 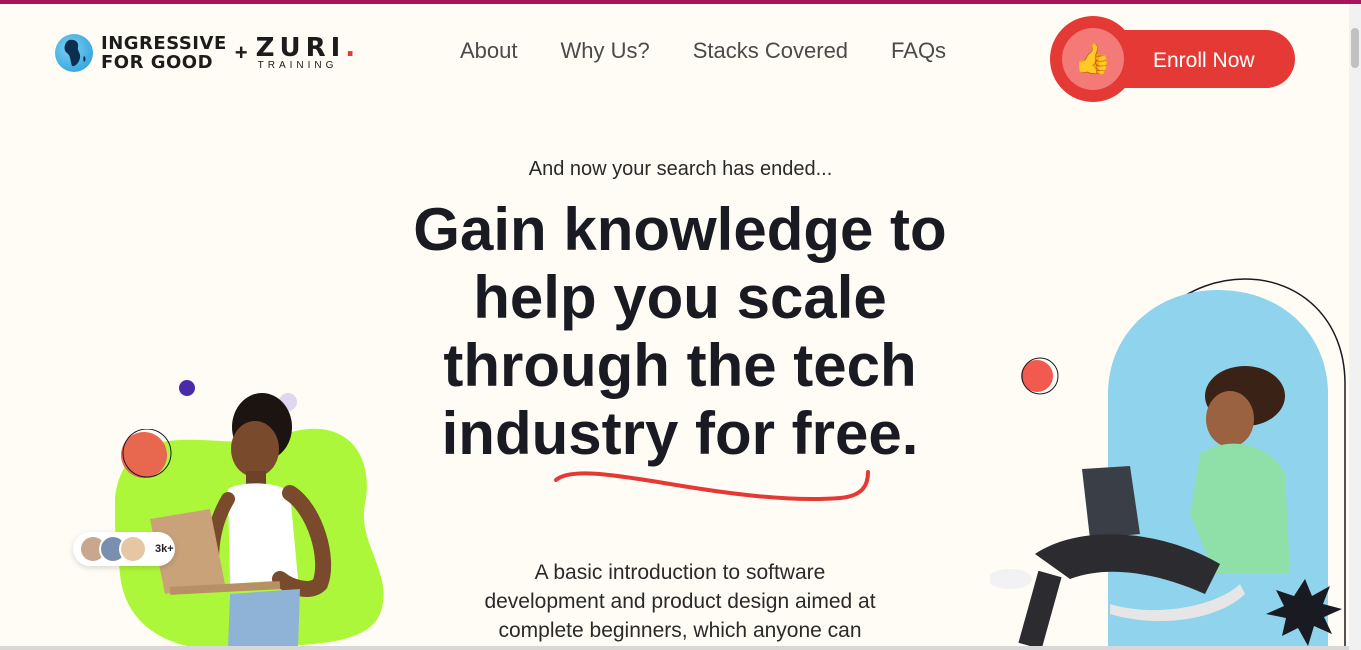 I want to click on brand-line-1: INGRESSIVE, so click(x=164, y=43).